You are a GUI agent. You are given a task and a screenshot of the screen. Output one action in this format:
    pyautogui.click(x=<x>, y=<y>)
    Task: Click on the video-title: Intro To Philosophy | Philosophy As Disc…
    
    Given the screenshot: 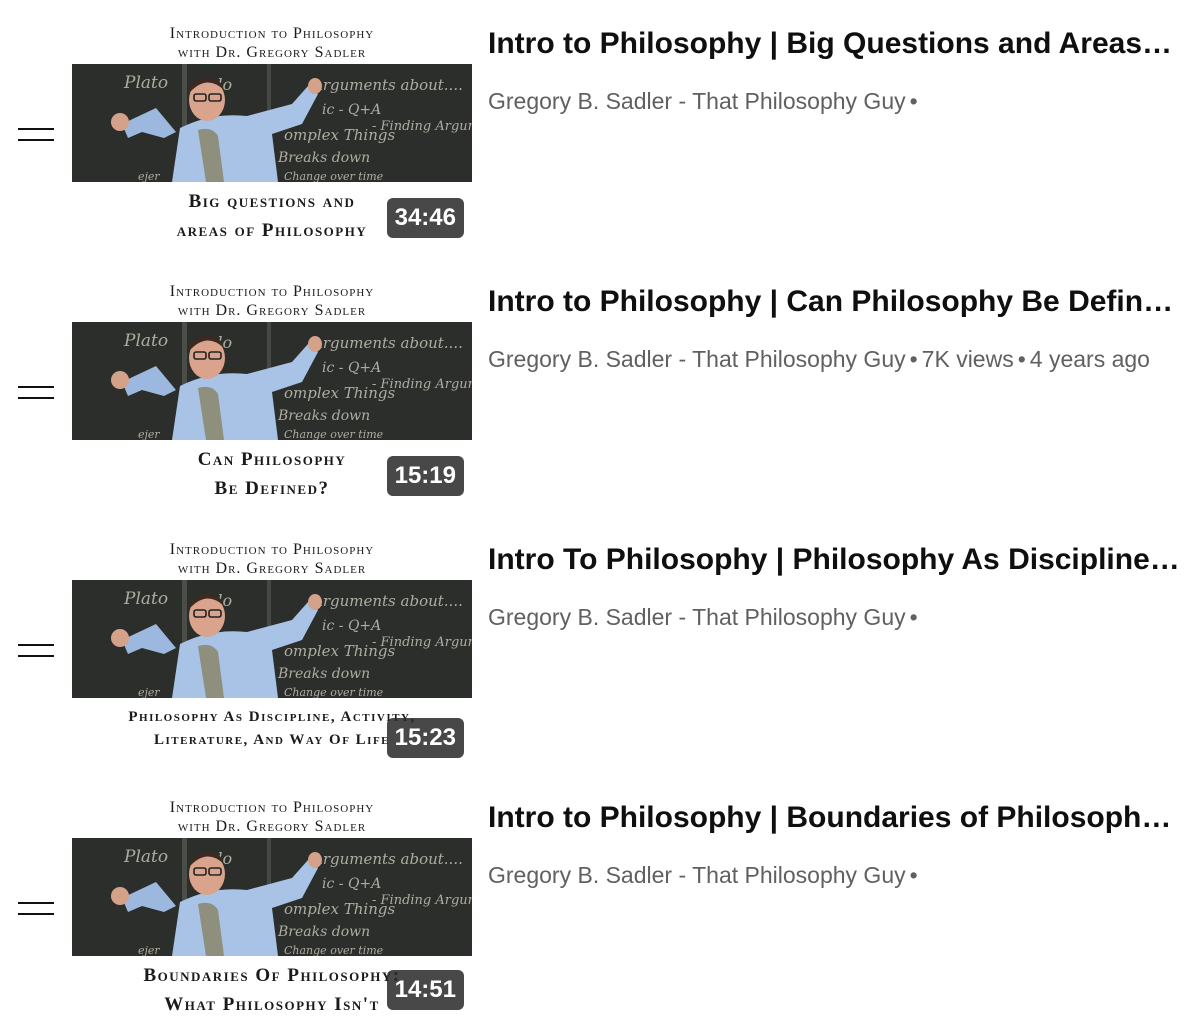 What is the action you would take?
    pyautogui.click(x=834, y=560)
    